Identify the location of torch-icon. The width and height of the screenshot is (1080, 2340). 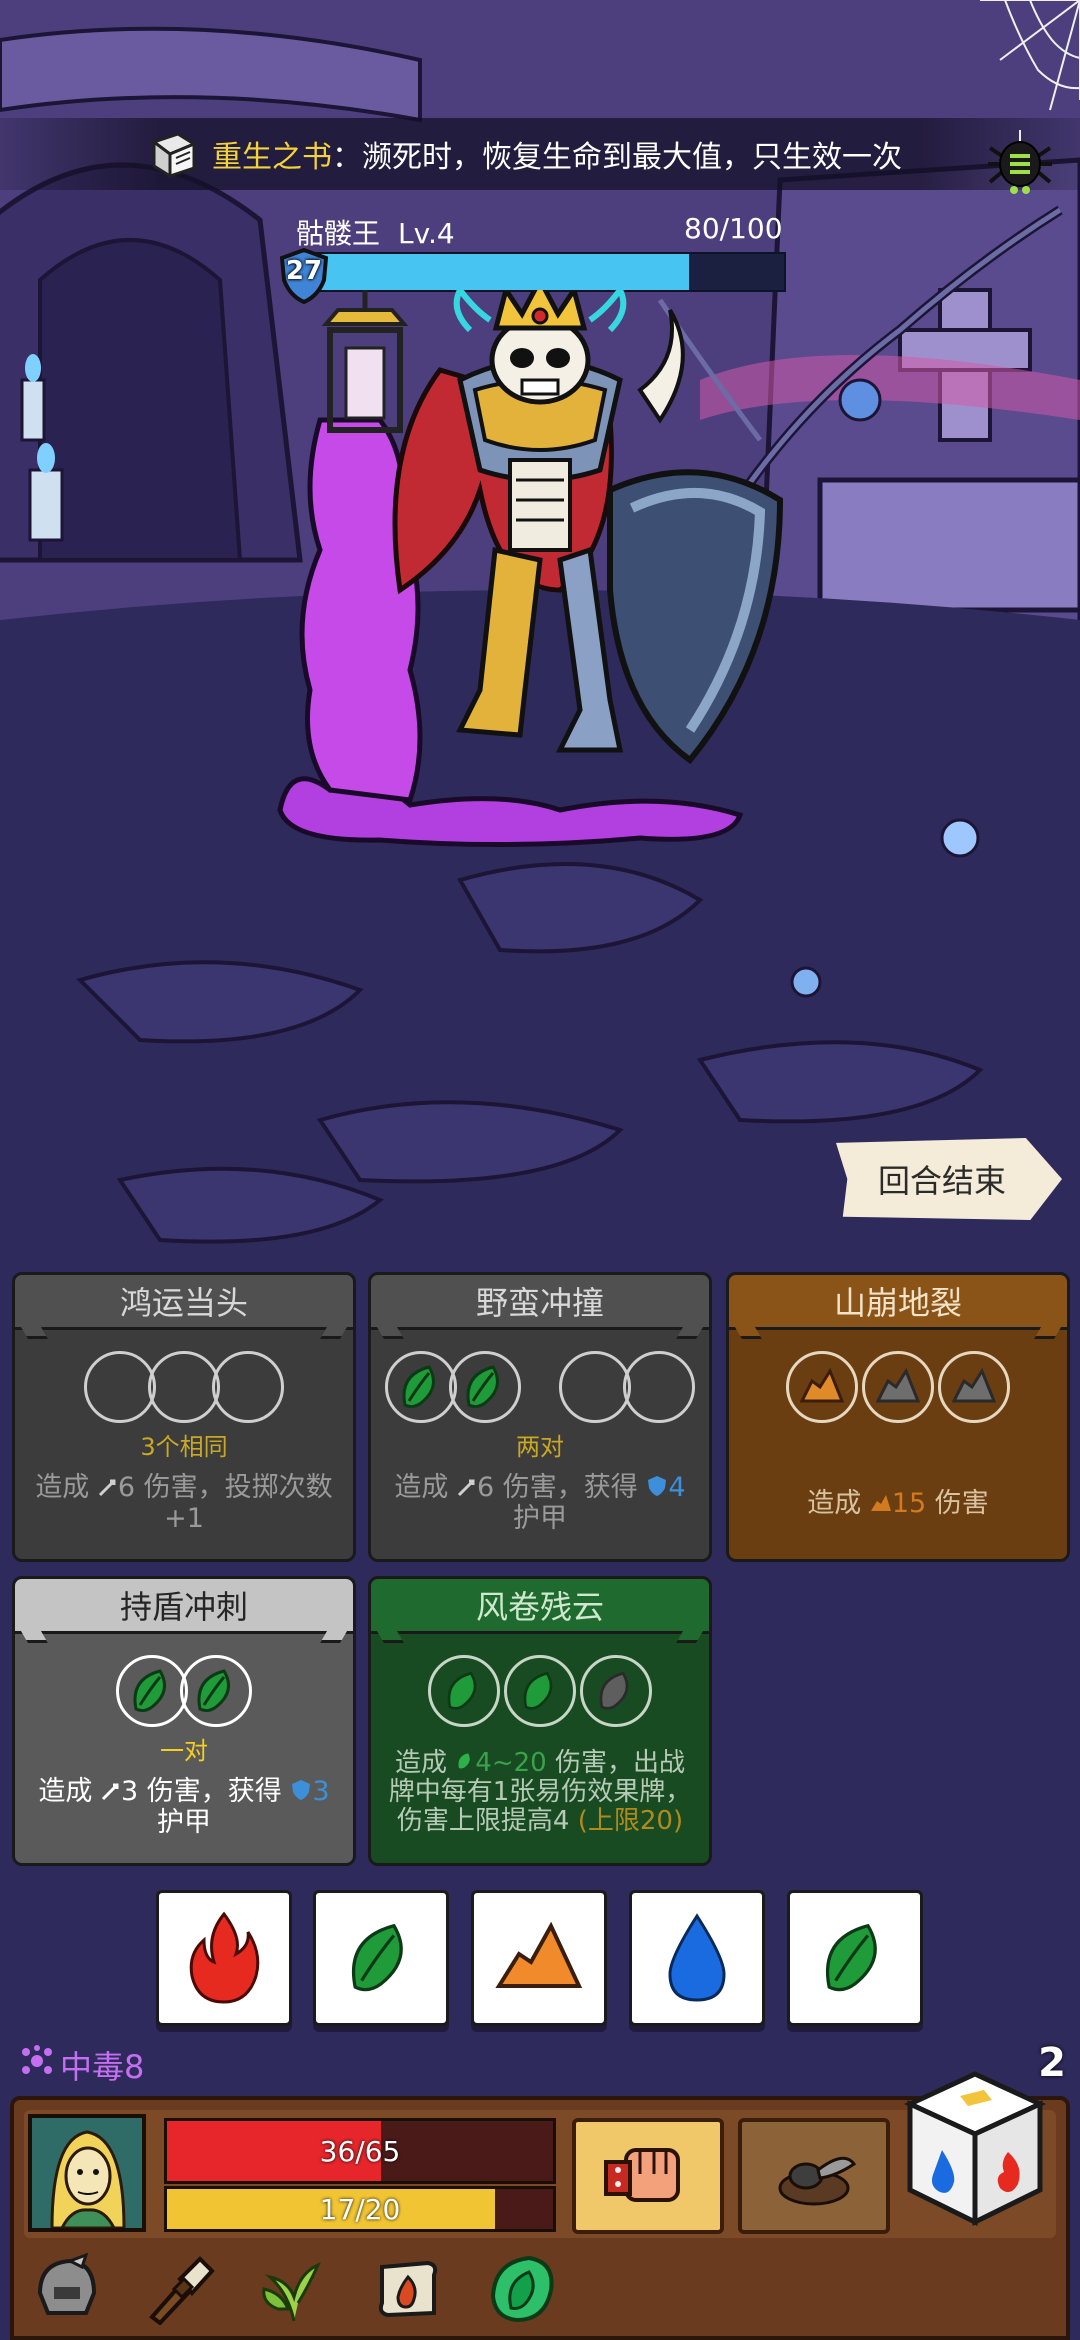
(182, 2290).